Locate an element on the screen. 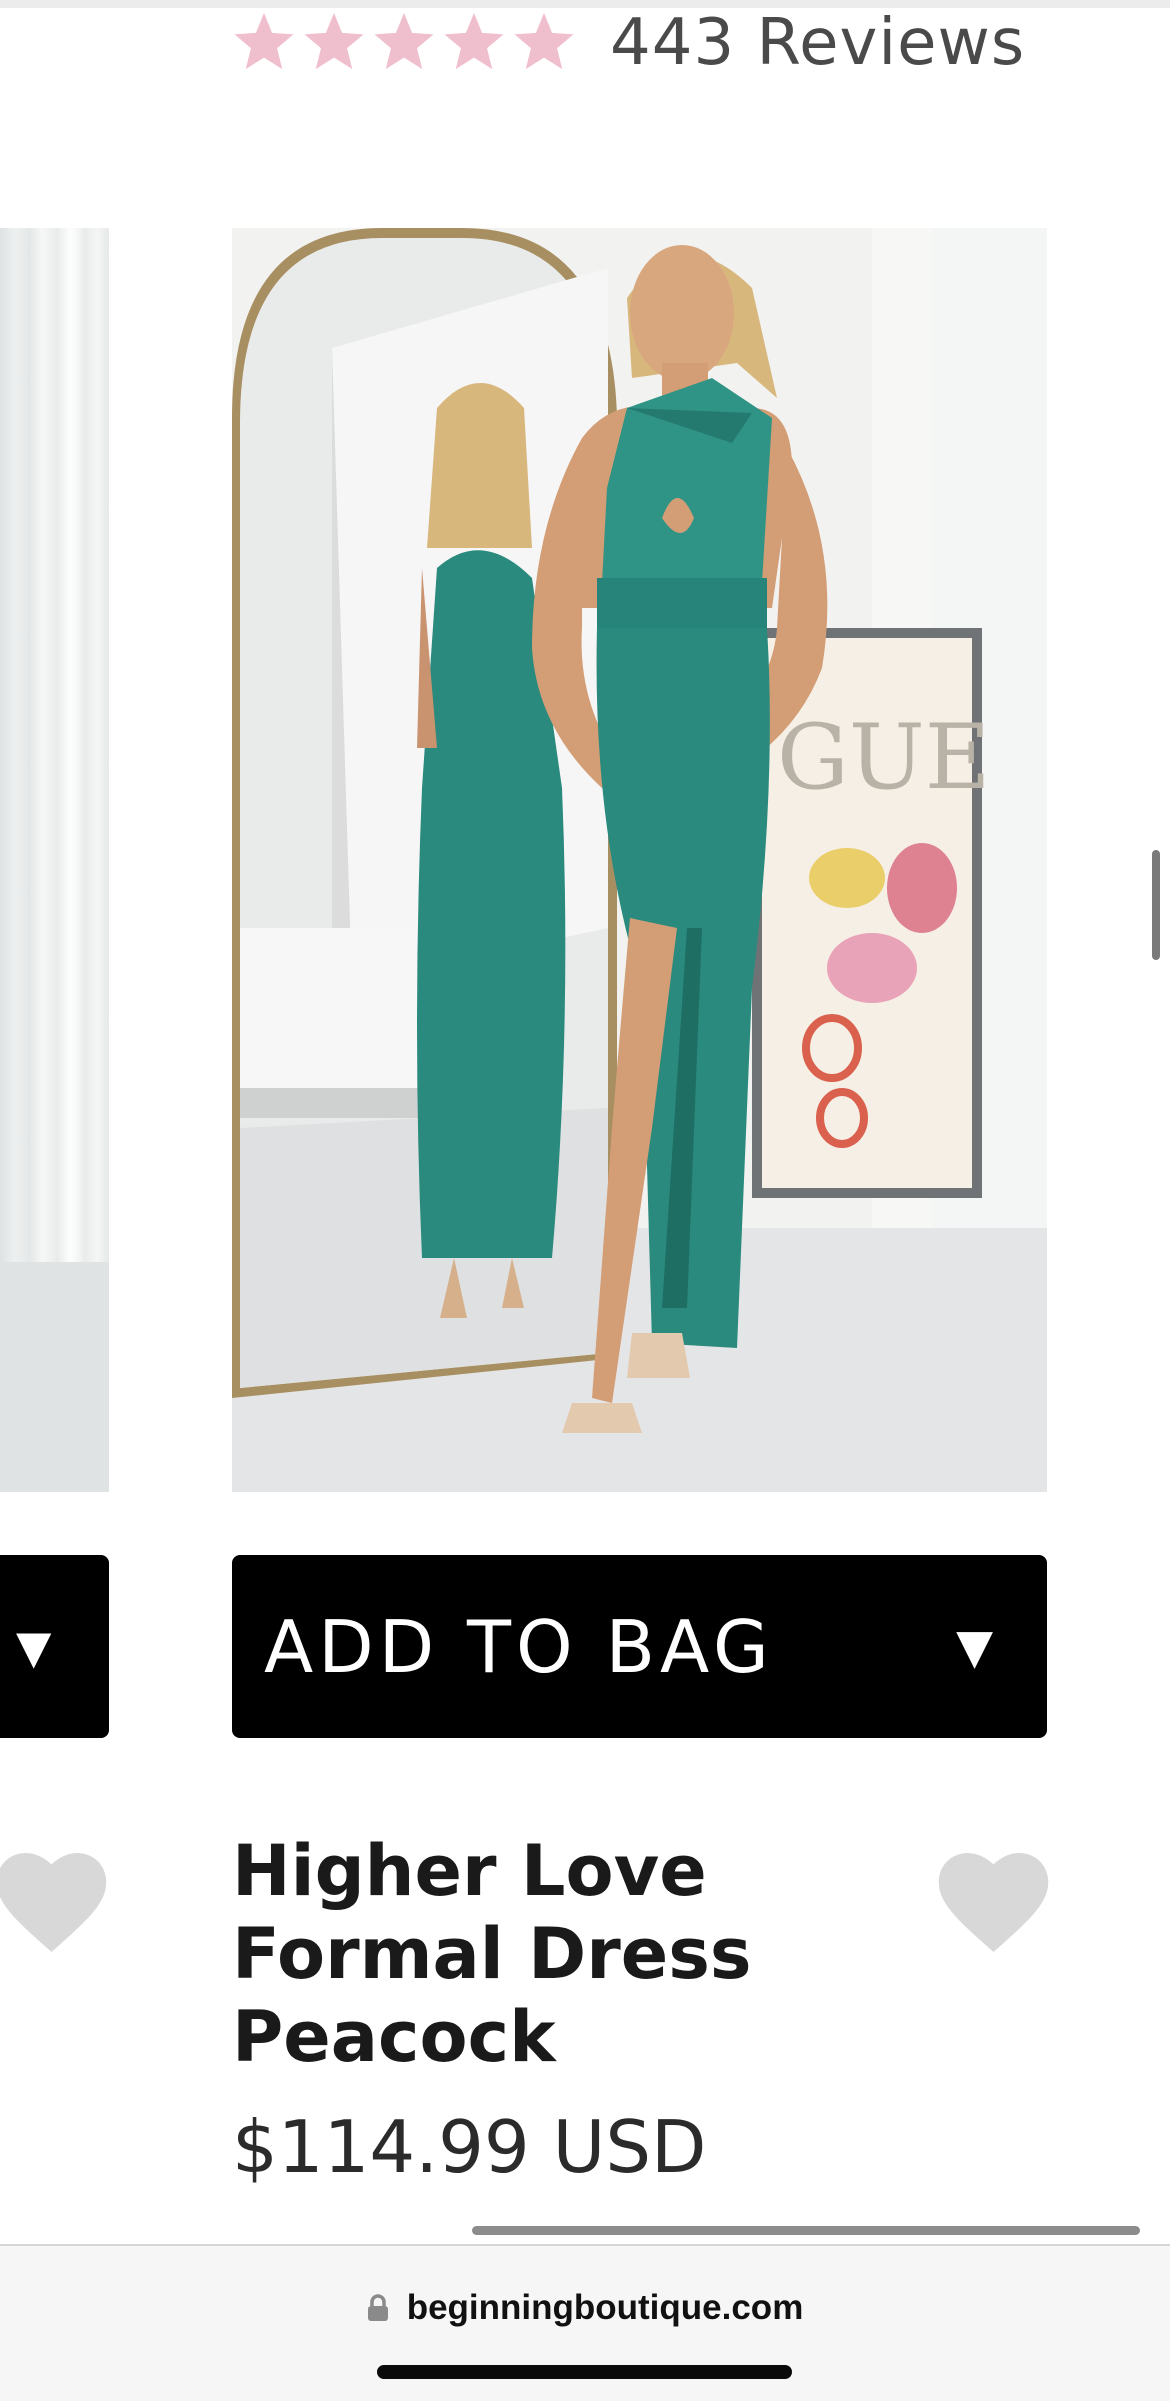 The height and width of the screenshot is (2401, 1170). star-rating is located at coordinates (404, 43).